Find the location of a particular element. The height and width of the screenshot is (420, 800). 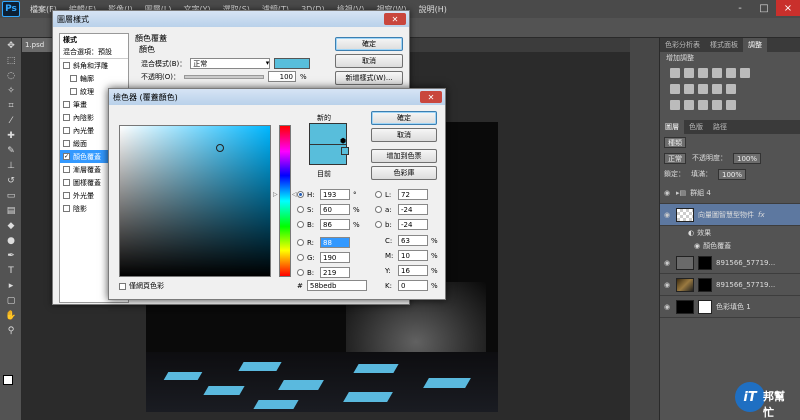

blur-tool-icon: ◆ is located at coordinates (11, 225).